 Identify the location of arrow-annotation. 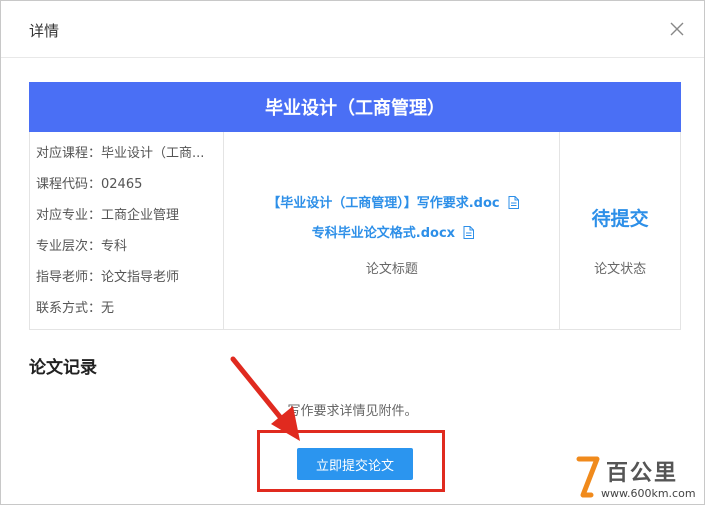
(265, 398).